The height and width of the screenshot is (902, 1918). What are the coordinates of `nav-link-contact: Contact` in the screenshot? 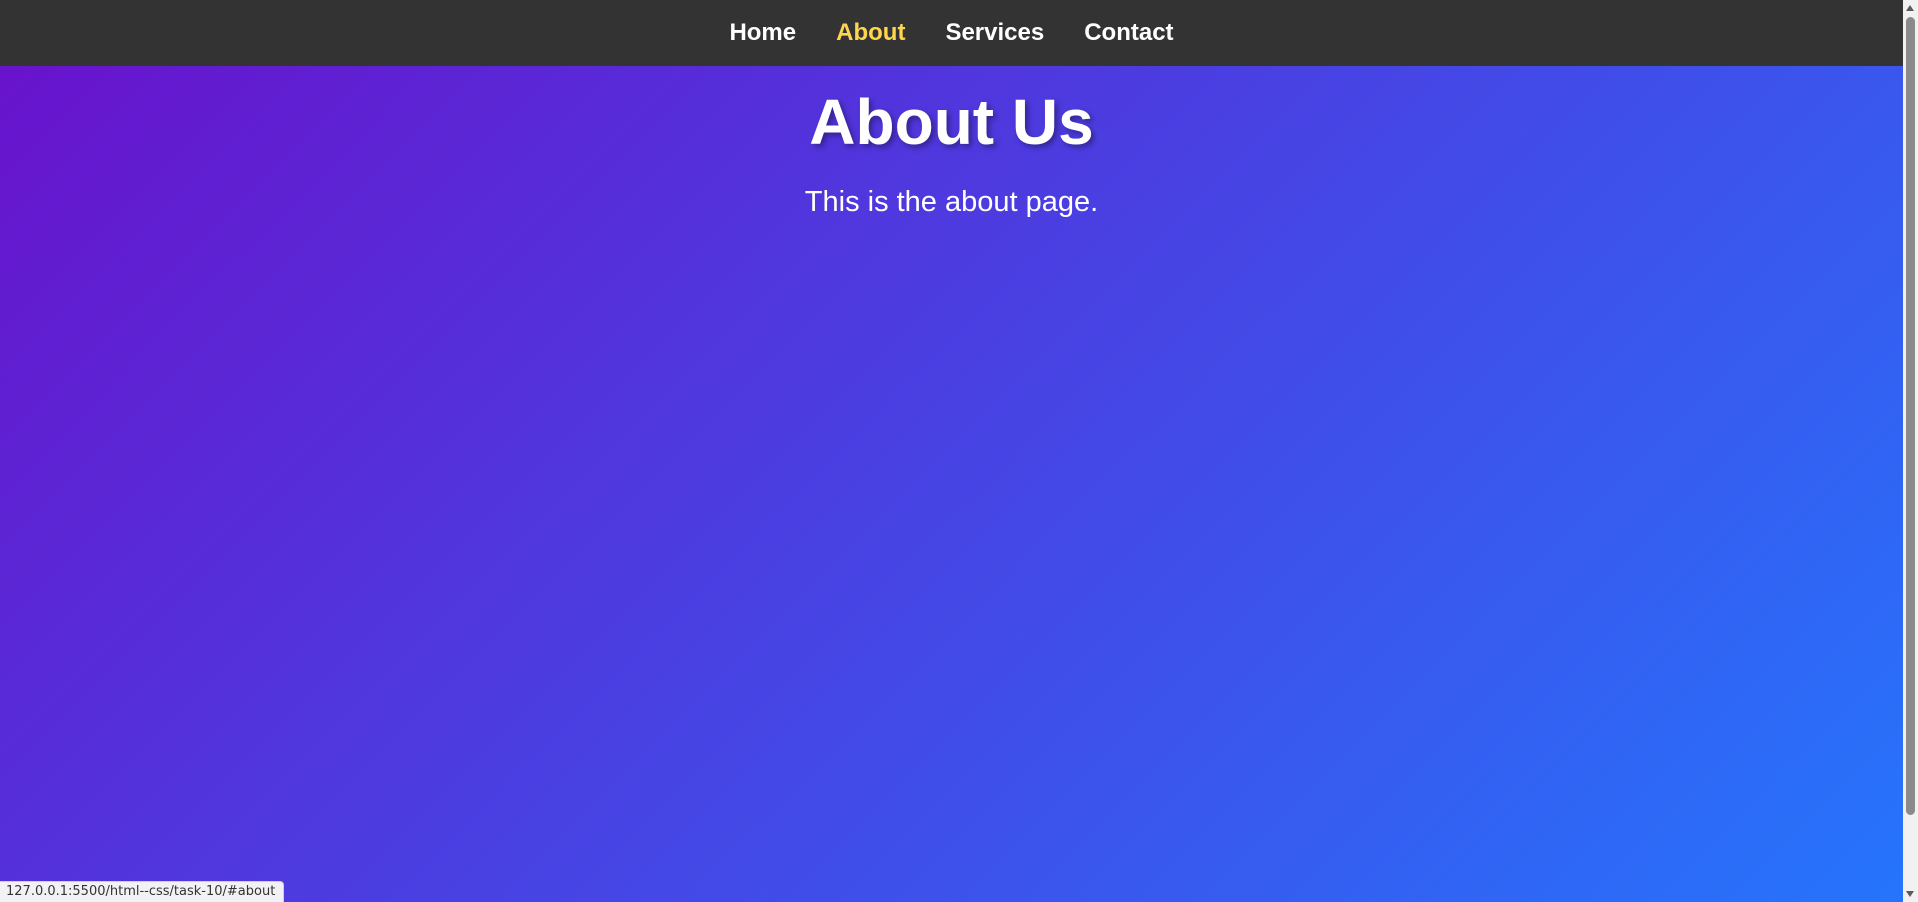 It's located at (1128, 33).